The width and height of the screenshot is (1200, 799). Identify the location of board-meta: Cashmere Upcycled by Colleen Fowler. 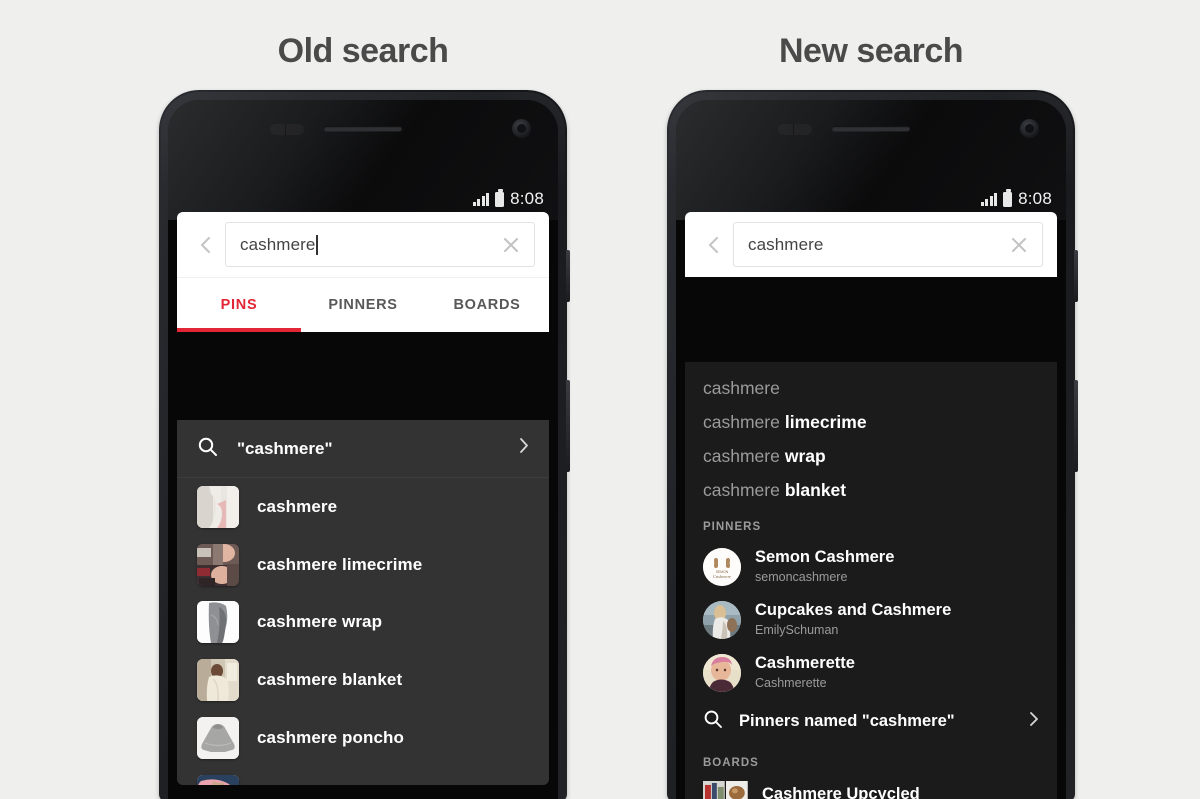
(841, 792).